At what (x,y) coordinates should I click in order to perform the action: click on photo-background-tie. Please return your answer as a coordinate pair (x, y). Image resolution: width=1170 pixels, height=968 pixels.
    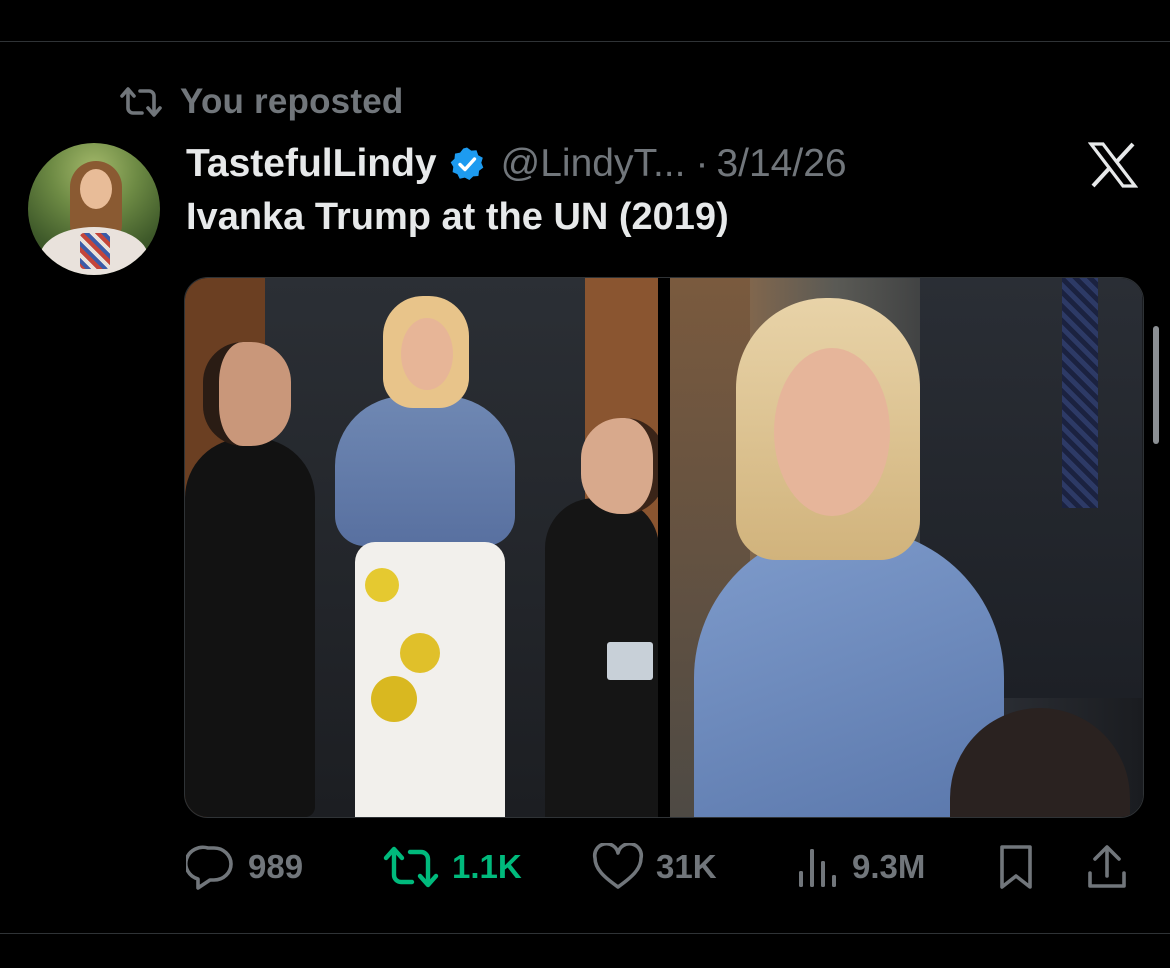
    Looking at the image, I should click on (1080, 393).